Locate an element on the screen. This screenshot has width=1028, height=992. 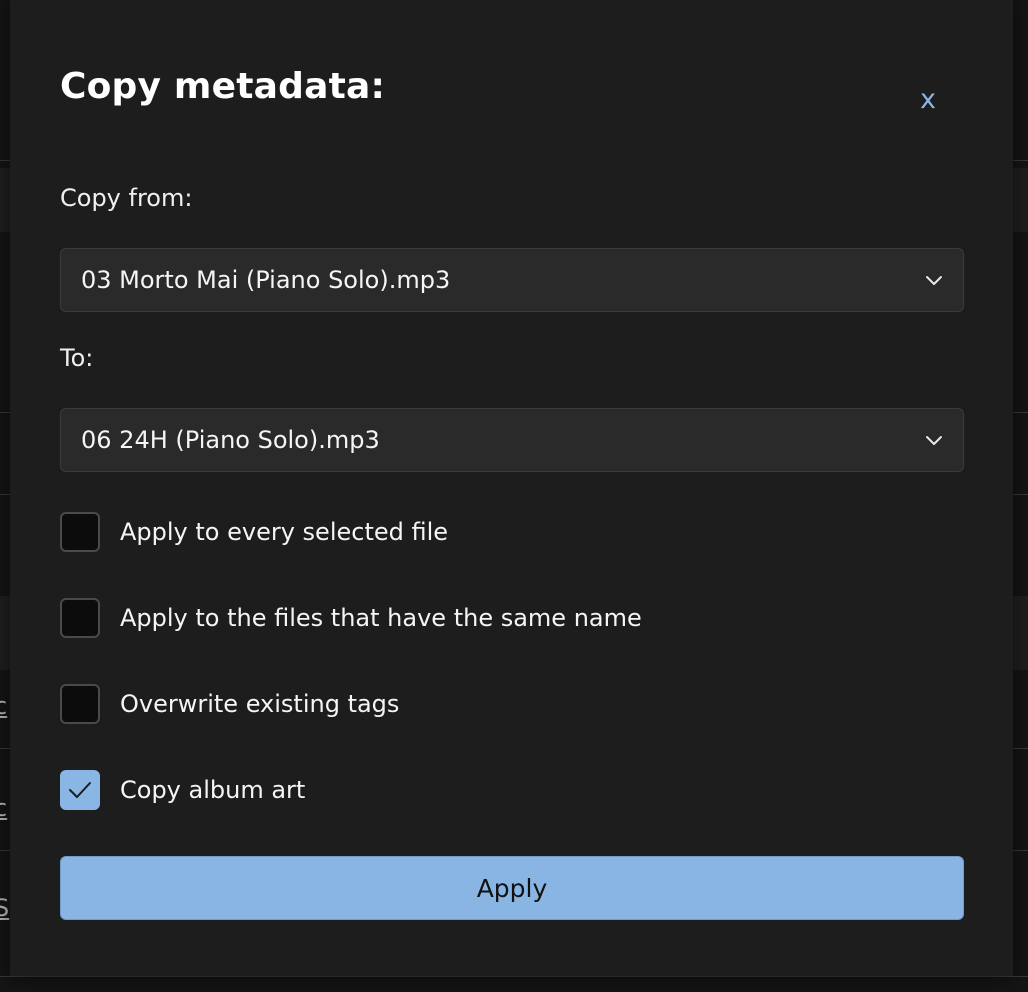
option-apply-every-selected: Apply to every selected file is located at coordinates (254, 532).